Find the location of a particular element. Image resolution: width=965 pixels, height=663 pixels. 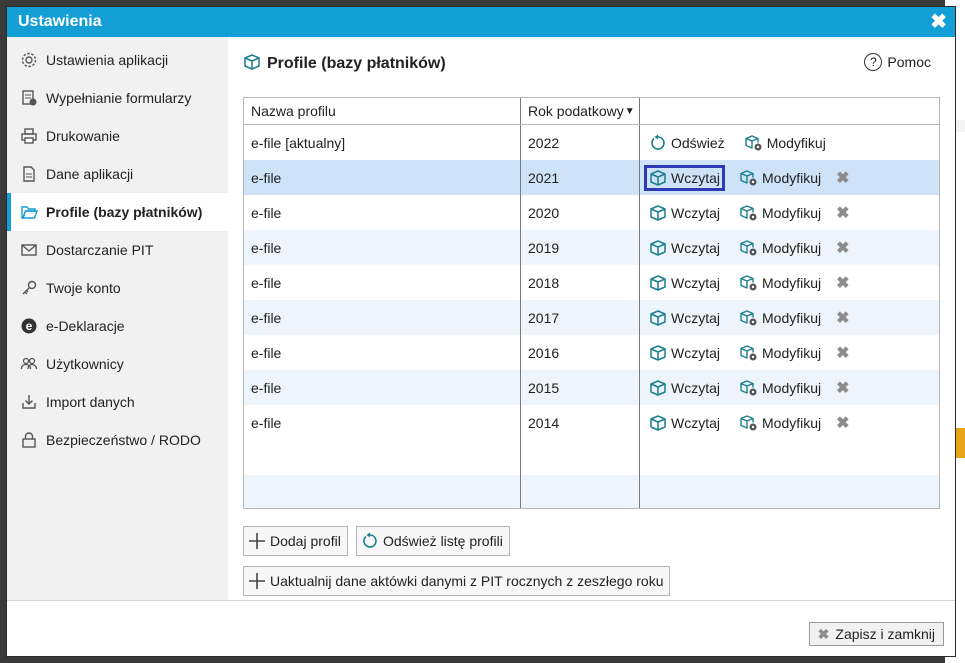

cell-name: e-file [aktualny] is located at coordinates (382, 142).